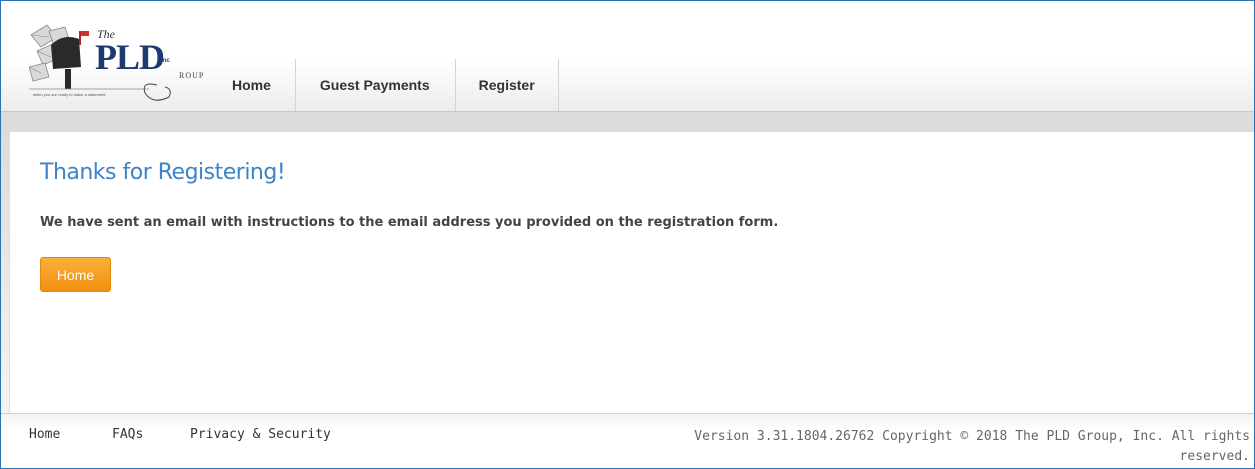 The width and height of the screenshot is (1255, 469). What do you see at coordinates (260, 434) in the screenshot?
I see `footer-link-privacy-security: Privacy & Security` at bounding box center [260, 434].